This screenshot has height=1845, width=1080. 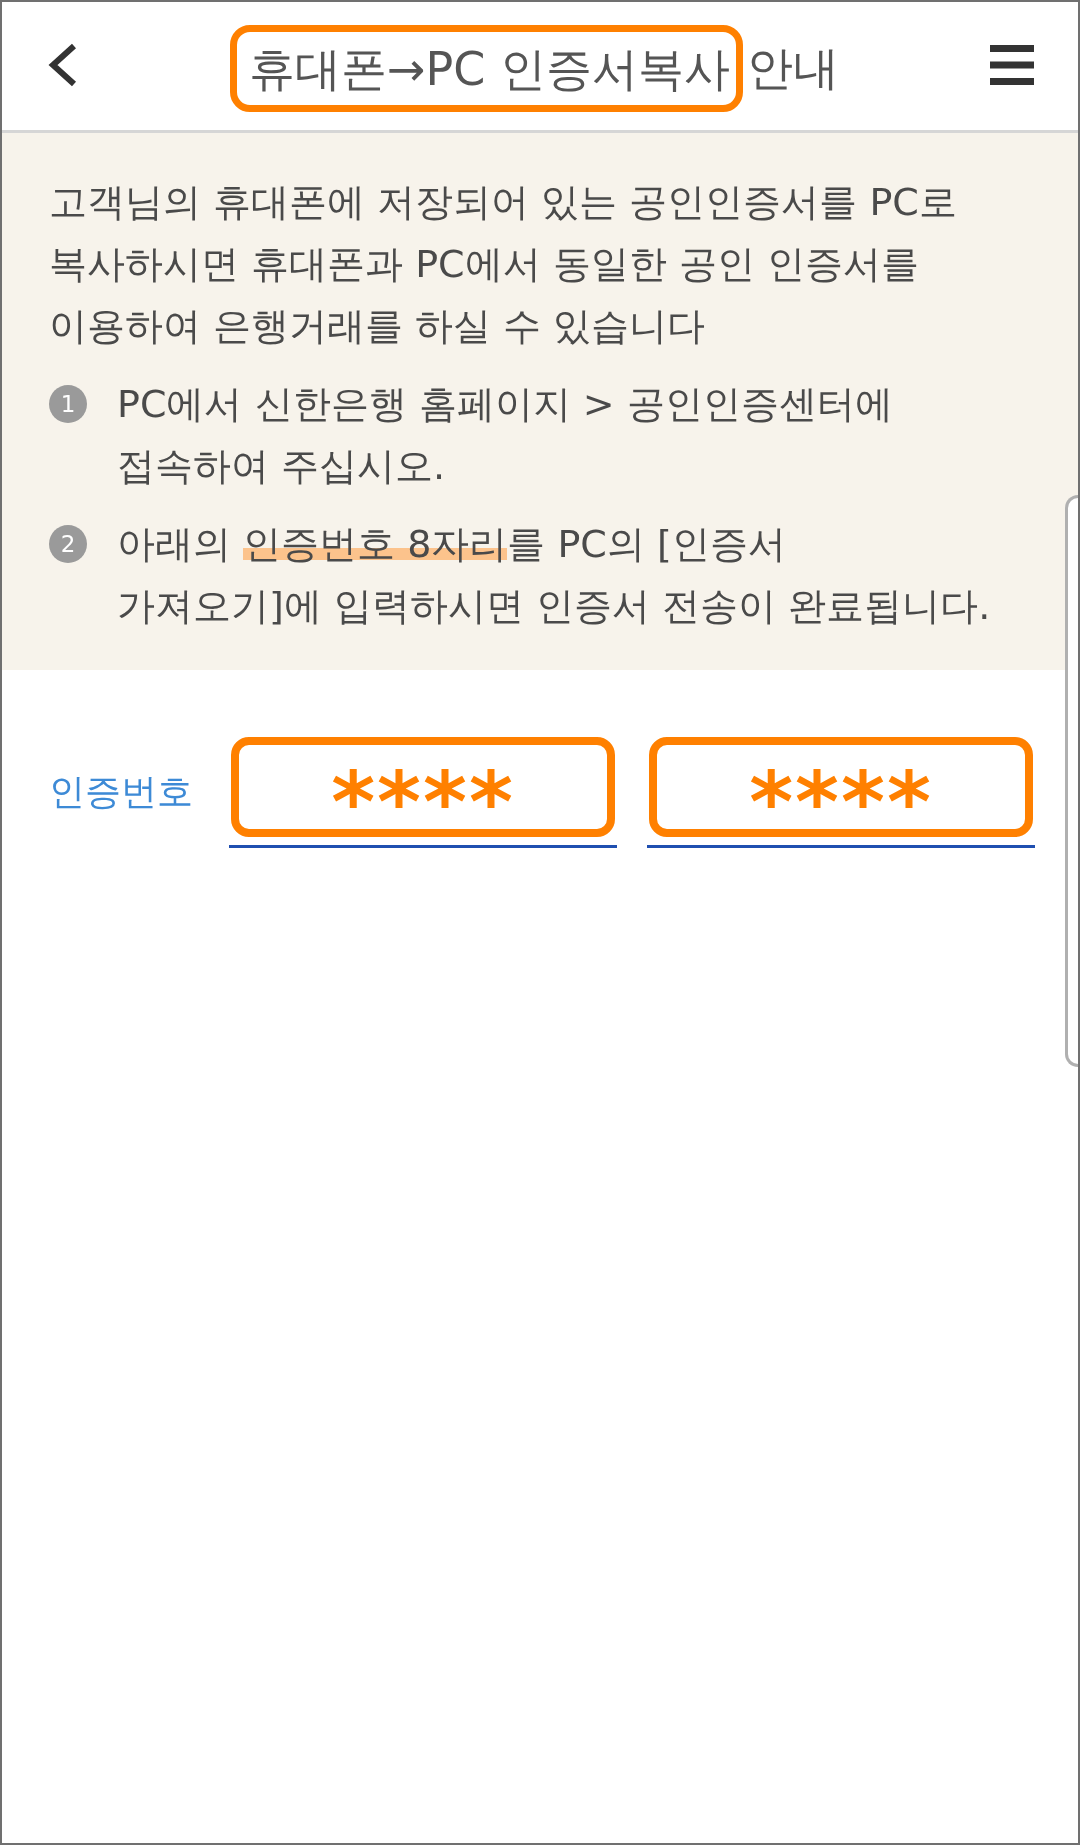 What do you see at coordinates (503, 264) in the screenshot?
I see `intro-text: 고객님의 휴대폰에 저장되어 있는 공인인증서를 PC로 복사하시면 휴대폰과 PC에서 동일한 공인 인증서를 이용하여 은행거래를 하실 수 있습니다` at bounding box center [503, 264].